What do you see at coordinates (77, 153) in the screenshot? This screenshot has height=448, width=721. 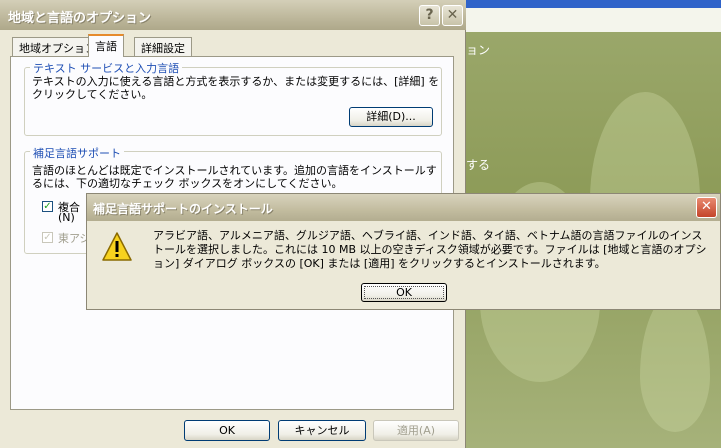 I see `supplemental-group-title: 補足言語サポート` at bounding box center [77, 153].